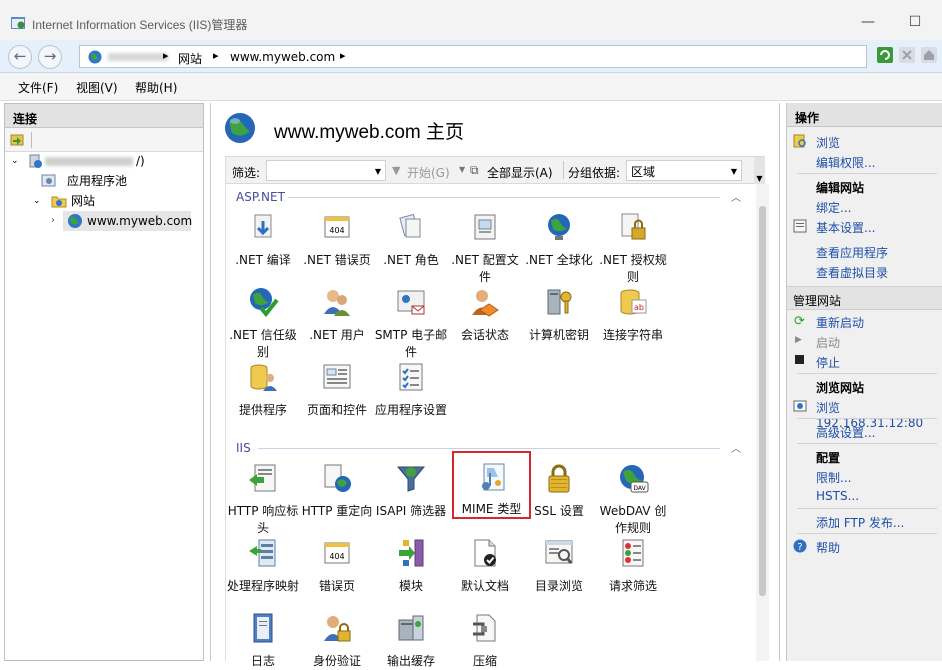 This screenshot has width=942, height=670. What do you see at coordinates (633, 499) in the screenshot?
I see `feature-webdav: DAV WebDAV 创作规则` at bounding box center [633, 499].